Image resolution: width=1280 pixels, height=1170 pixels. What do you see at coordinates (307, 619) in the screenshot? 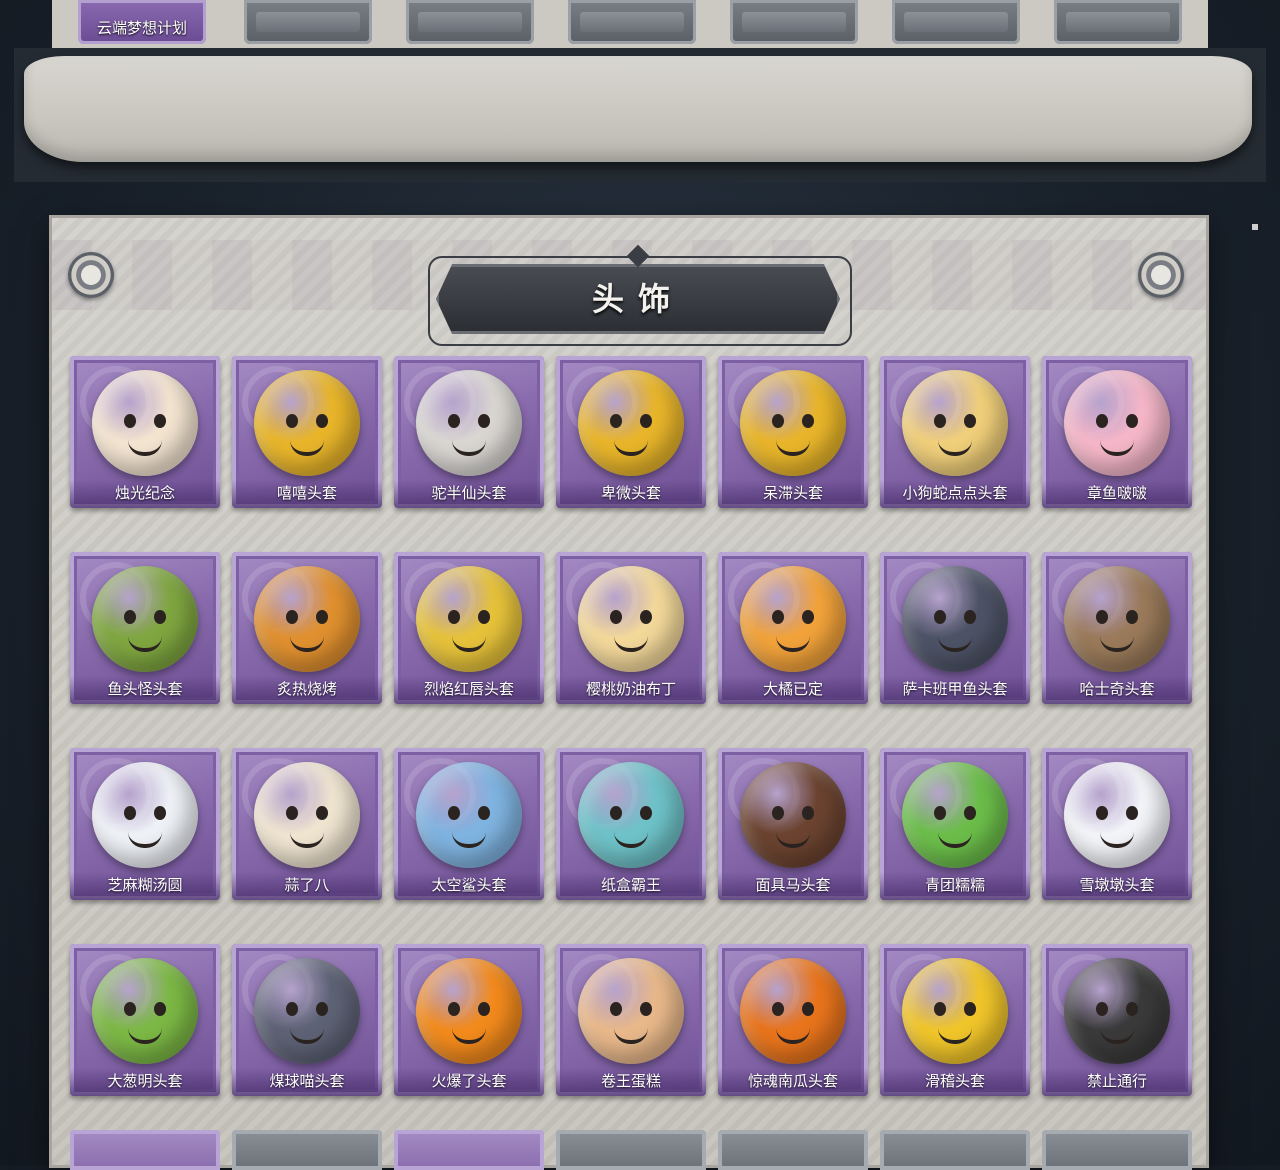
I see `bbq-meat-head-icon` at bounding box center [307, 619].